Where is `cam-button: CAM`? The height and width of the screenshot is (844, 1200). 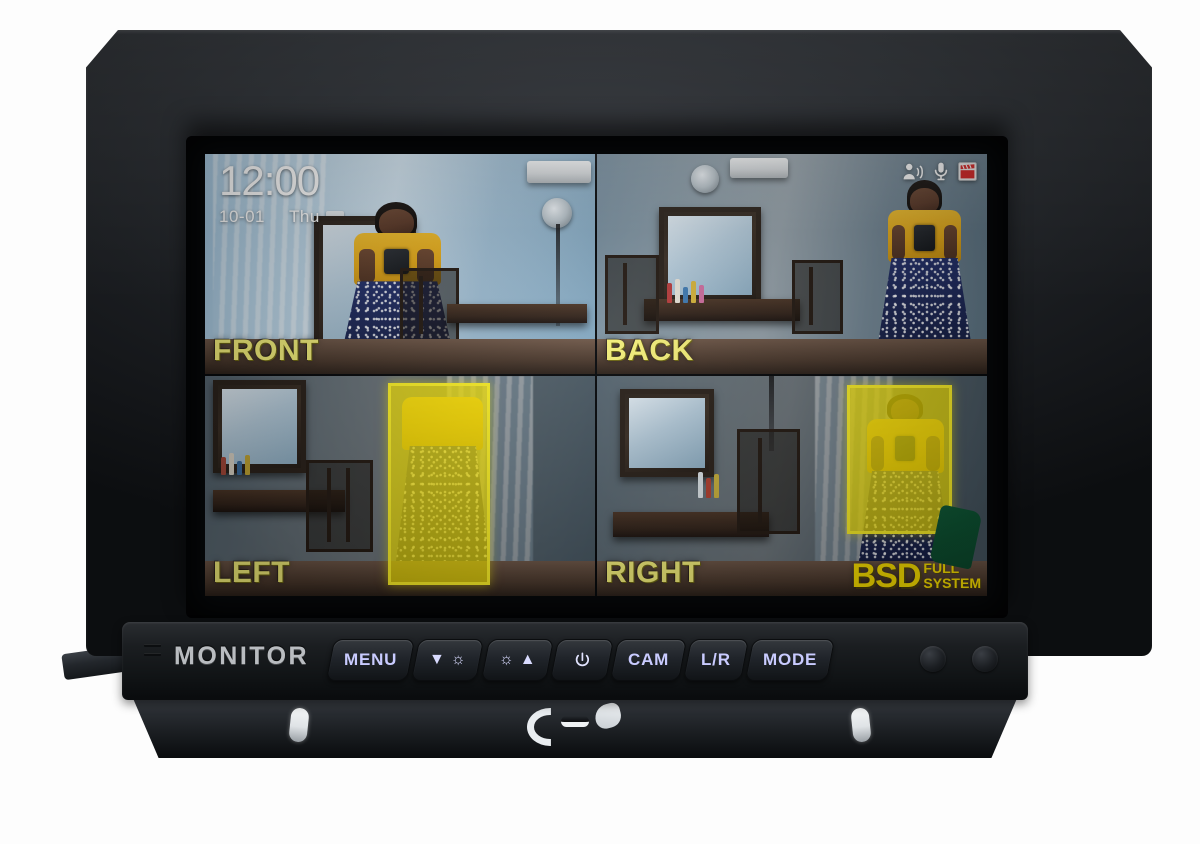 cam-button: CAM is located at coordinates (648, 660).